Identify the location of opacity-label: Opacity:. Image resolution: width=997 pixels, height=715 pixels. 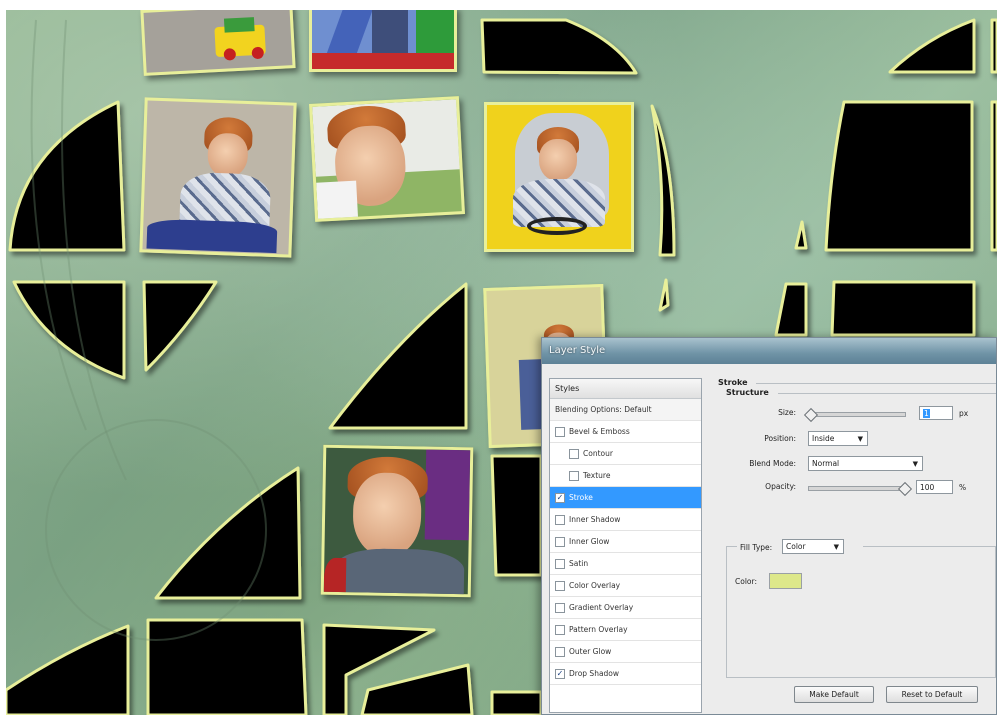
(780, 486).